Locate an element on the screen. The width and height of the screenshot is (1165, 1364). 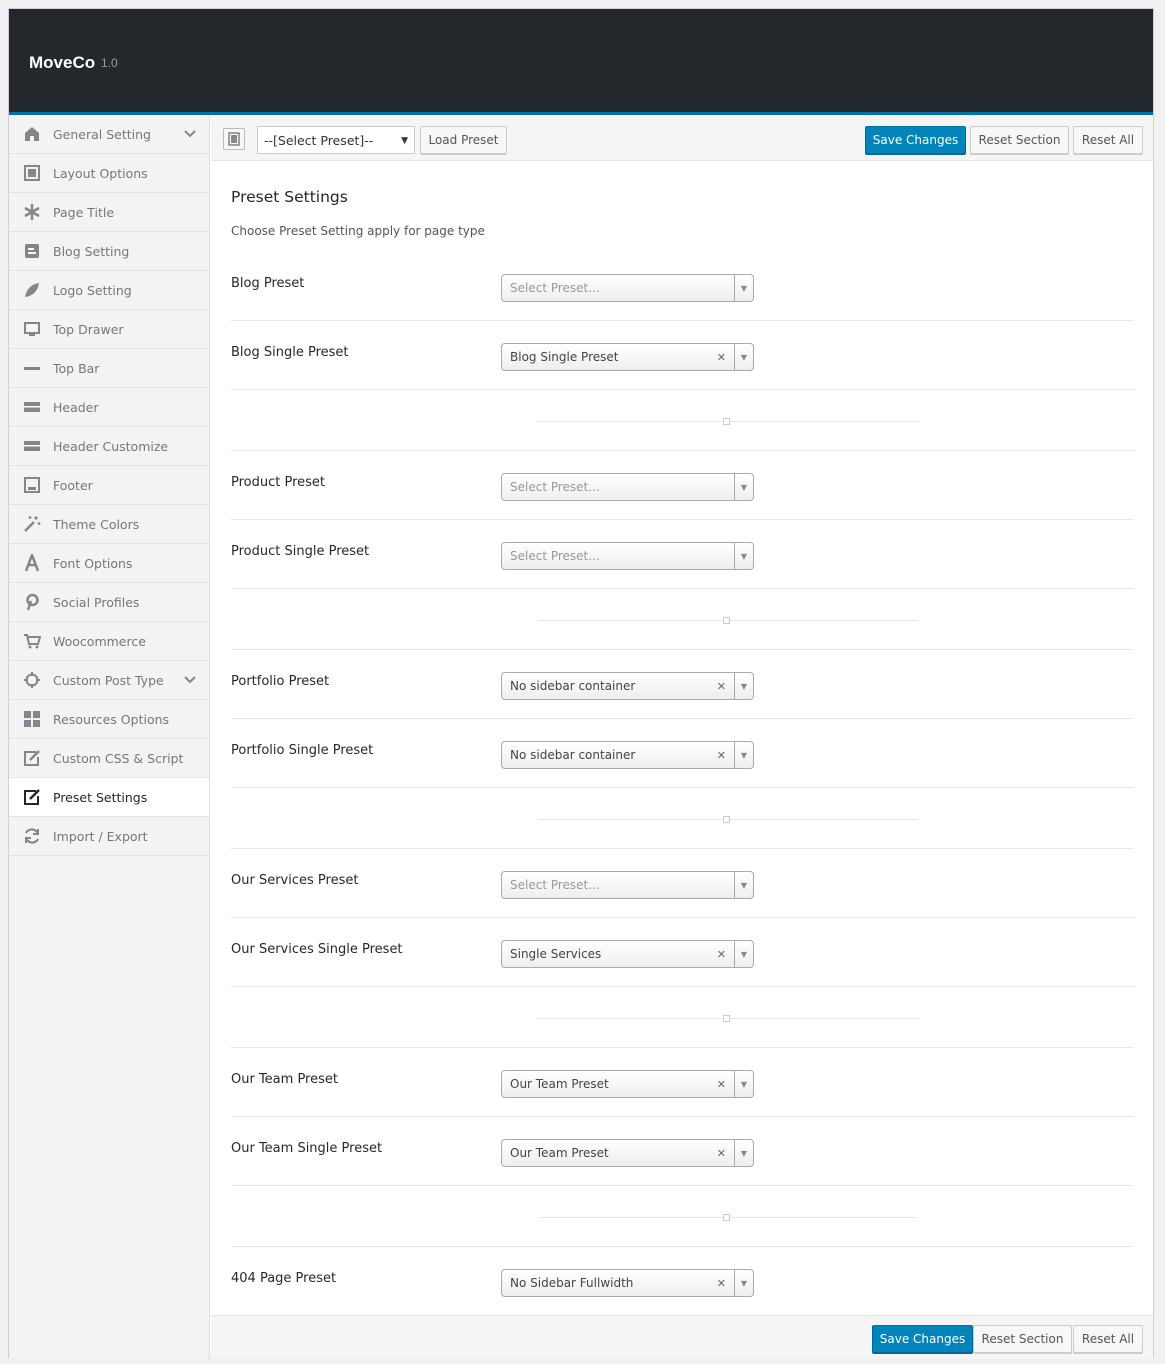
sidebar-item-import-export: Import / Export is located at coordinates (109, 836).